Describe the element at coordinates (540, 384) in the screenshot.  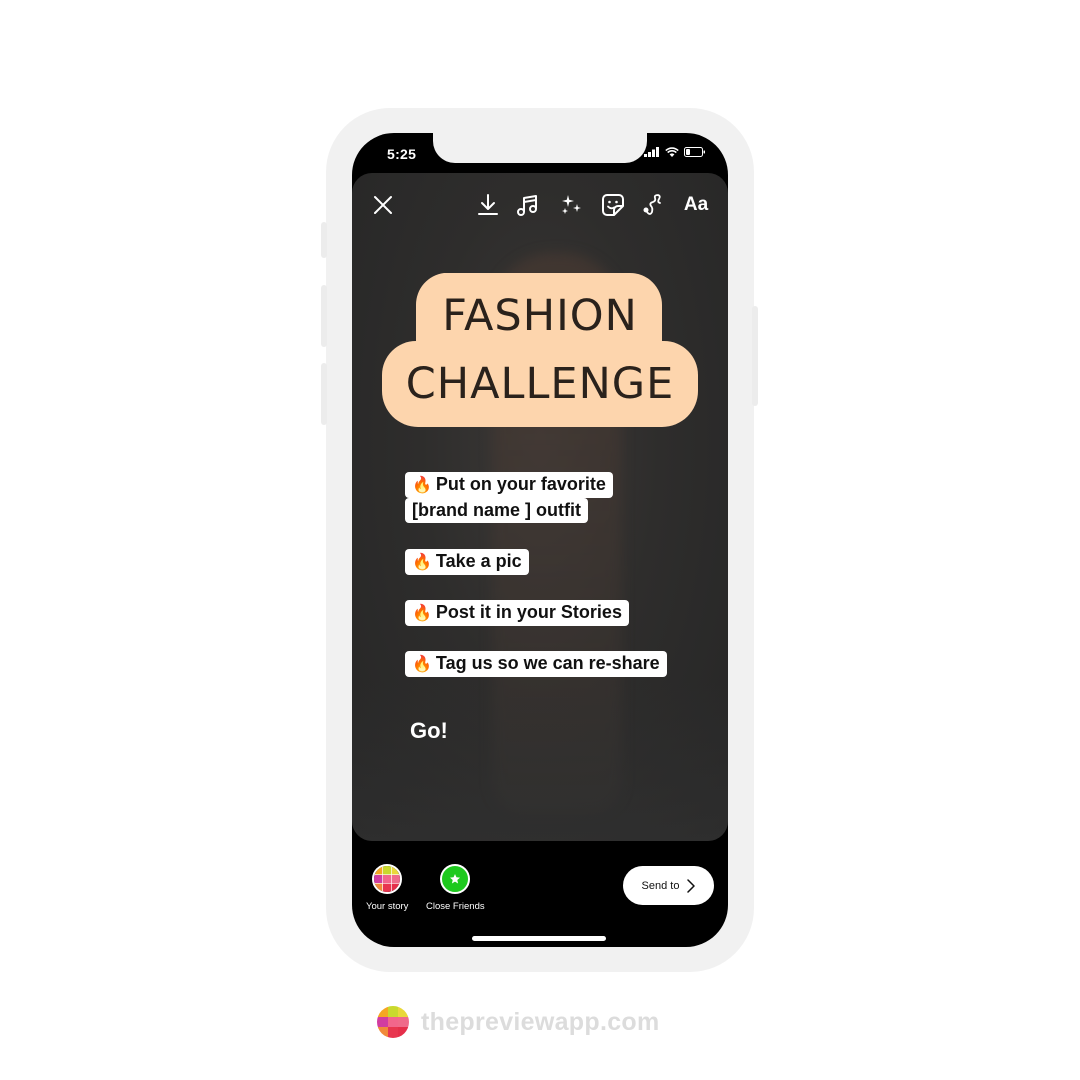
I see `title-line-2: CHALLENGE` at that location.